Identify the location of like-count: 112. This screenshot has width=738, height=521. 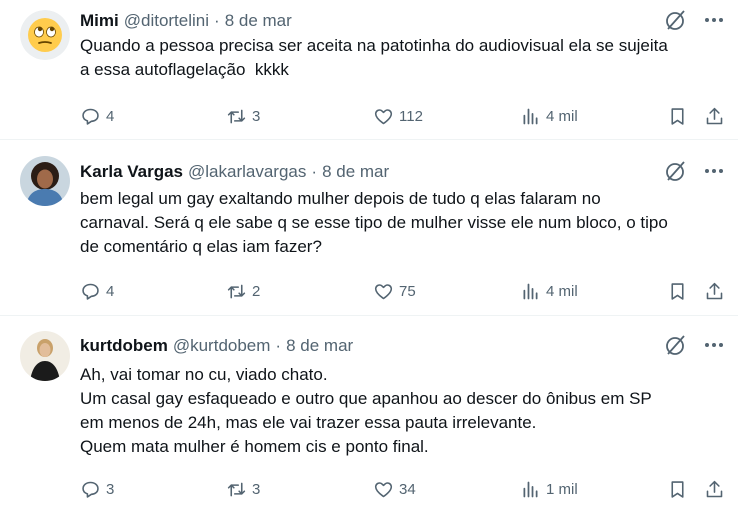
(411, 116).